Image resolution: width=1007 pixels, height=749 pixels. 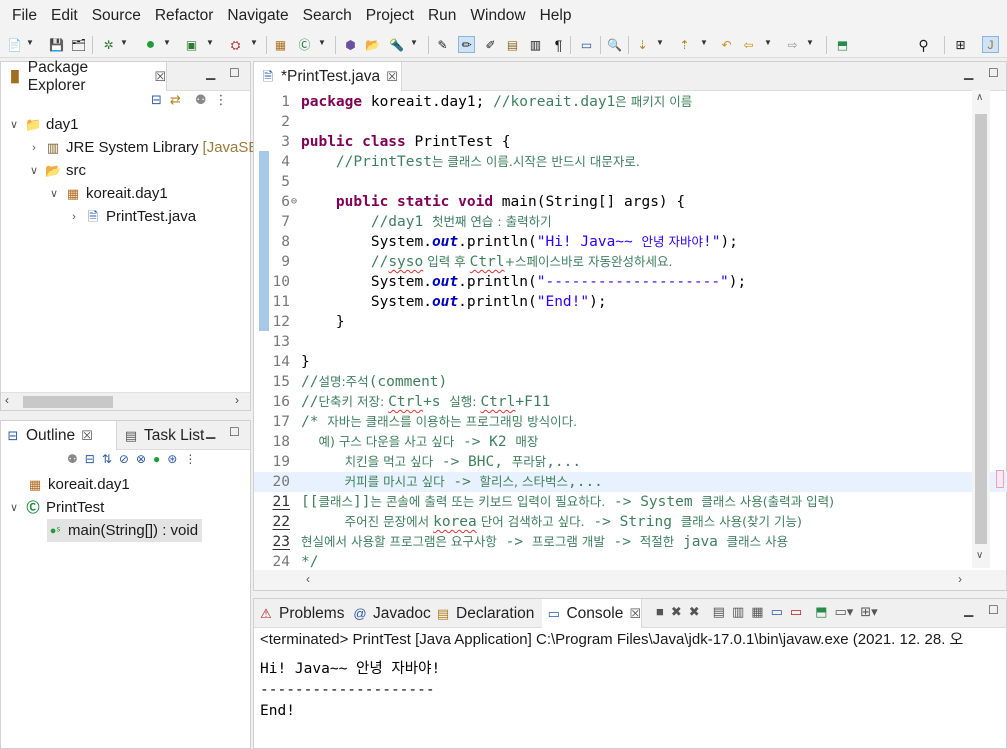 What do you see at coordinates (55, 507) in the screenshot?
I see `outline-item-class: ∨ Ⓒ PrintTest` at bounding box center [55, 507].